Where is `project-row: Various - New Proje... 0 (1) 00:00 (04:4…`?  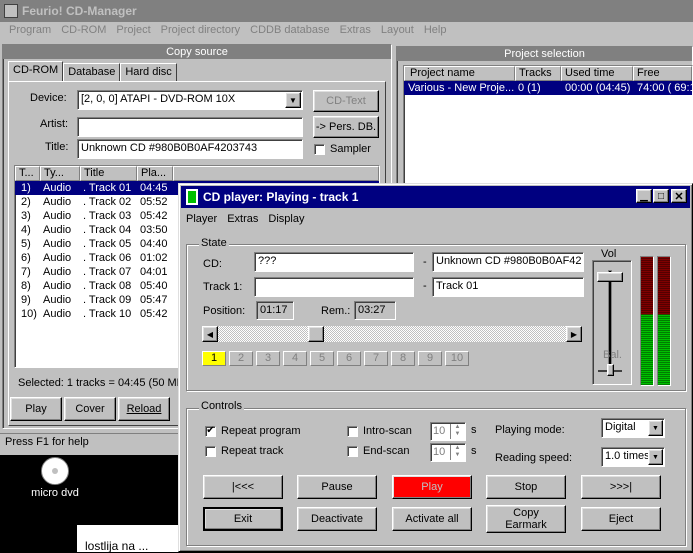 project-row: Various - New Proje... 0 (1) 00:00 (04:4… is located at coordinates (548, 88).